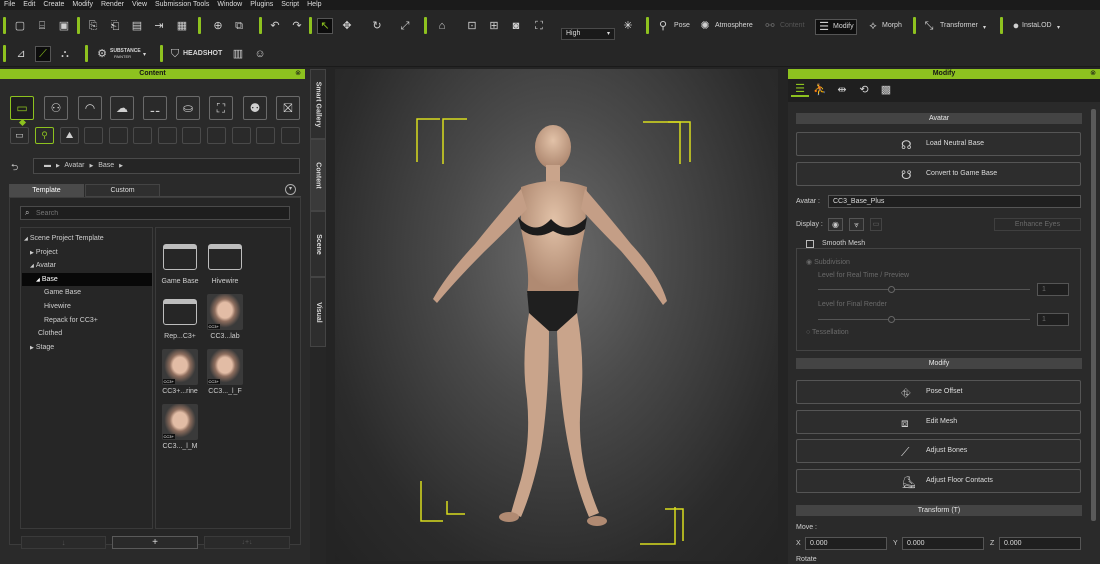 This screenshot has height=564, width=1100. What do you see at coordinates (954, 201) in the screenshot?
I see `avatar-name-field: CC3_Base_Plus` at bounding box center [954, 201].